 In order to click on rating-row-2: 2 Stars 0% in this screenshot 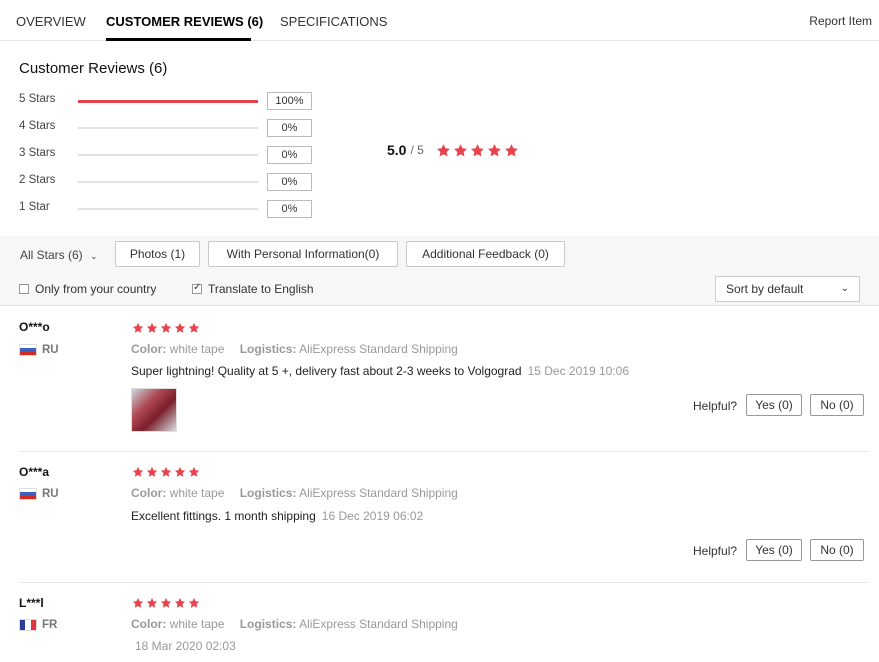, I will do `click(169, 182)`.